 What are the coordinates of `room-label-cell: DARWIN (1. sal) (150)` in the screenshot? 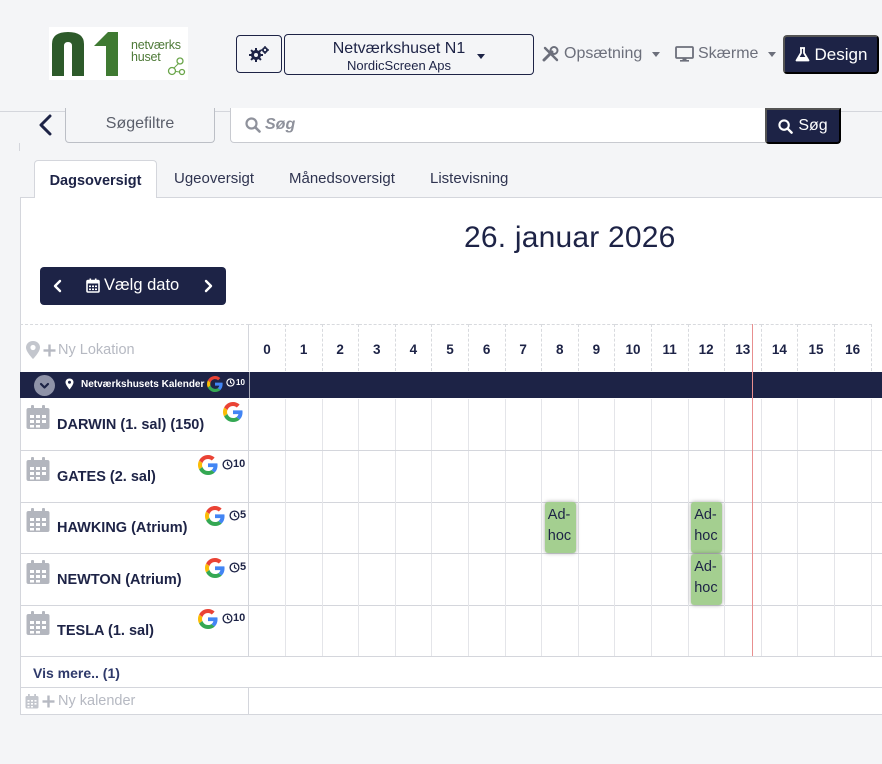 It's located at (134, 424).